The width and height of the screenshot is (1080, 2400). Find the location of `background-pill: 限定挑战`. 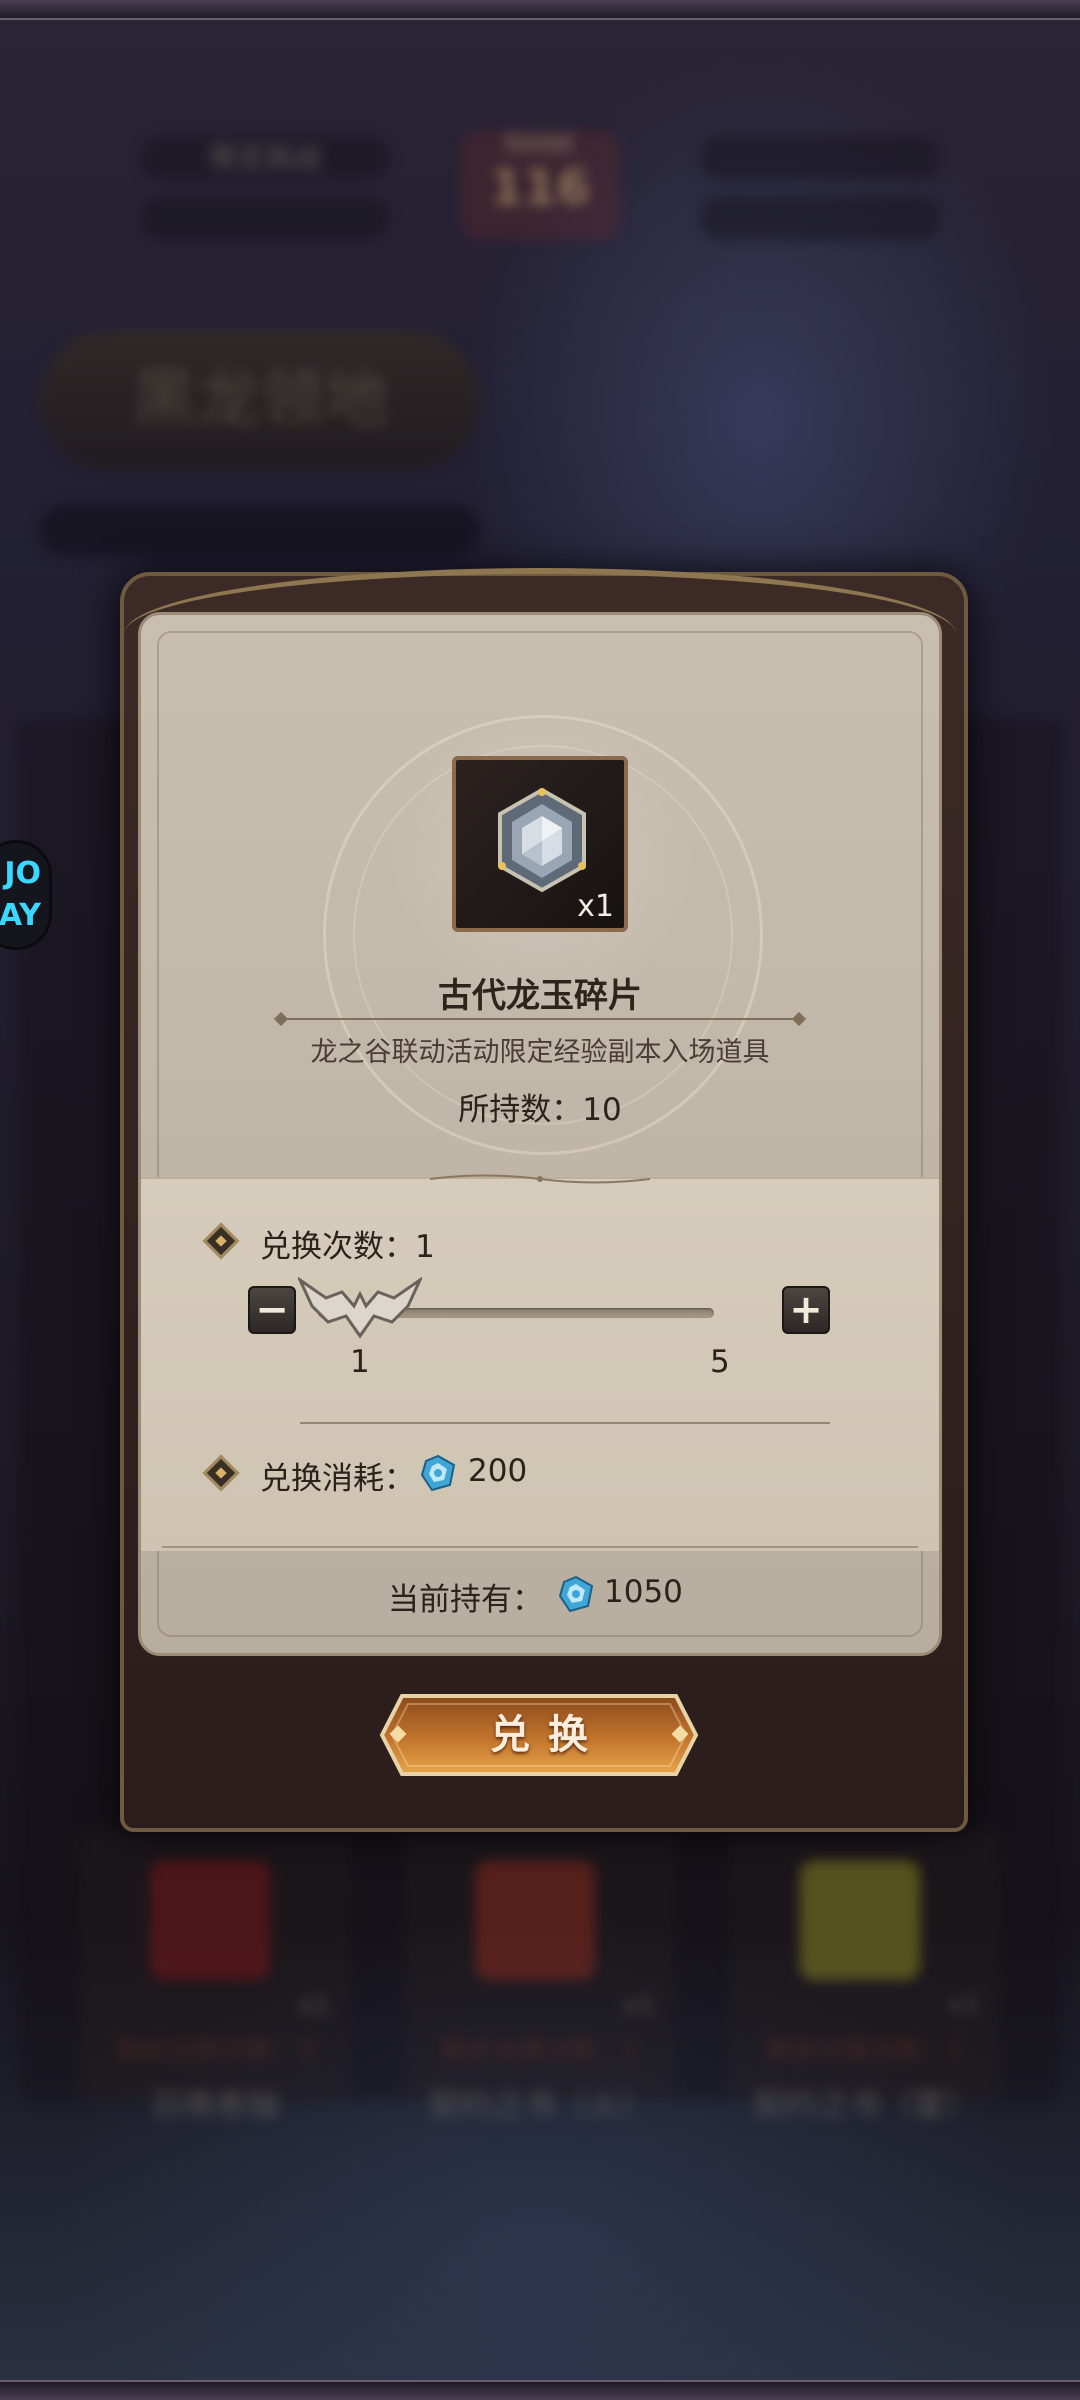

background-pill: 限定挑战 is located at coordinates (265, 158).